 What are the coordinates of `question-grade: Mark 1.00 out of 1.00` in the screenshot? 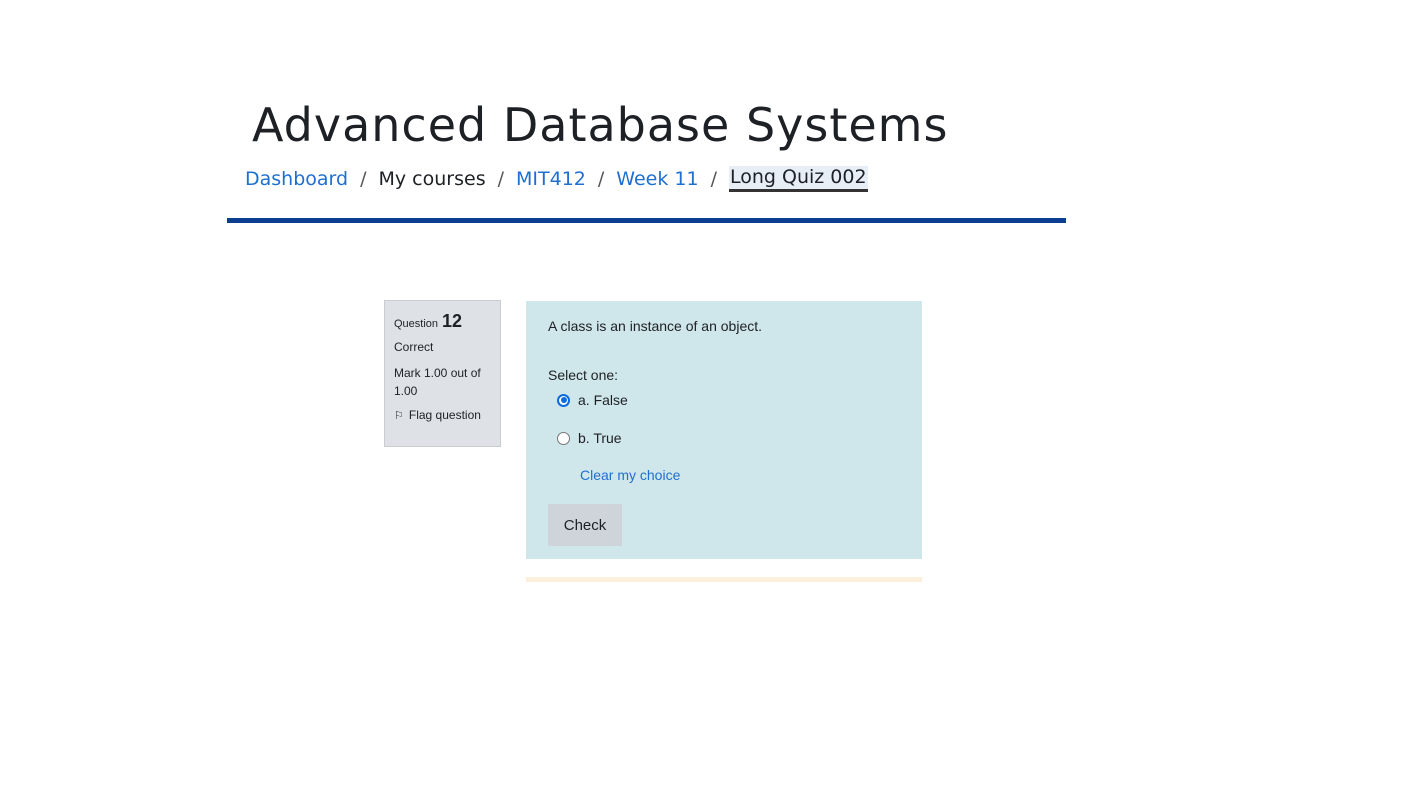 It's located at (437, 382).